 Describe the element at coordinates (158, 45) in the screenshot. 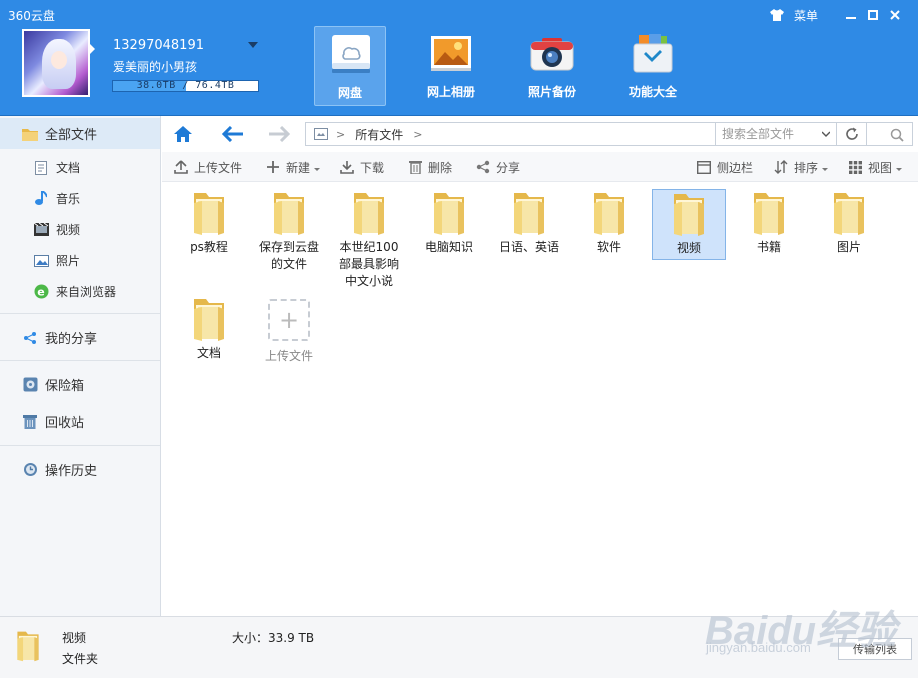

I see `account-phone: 13297048191` at that location.